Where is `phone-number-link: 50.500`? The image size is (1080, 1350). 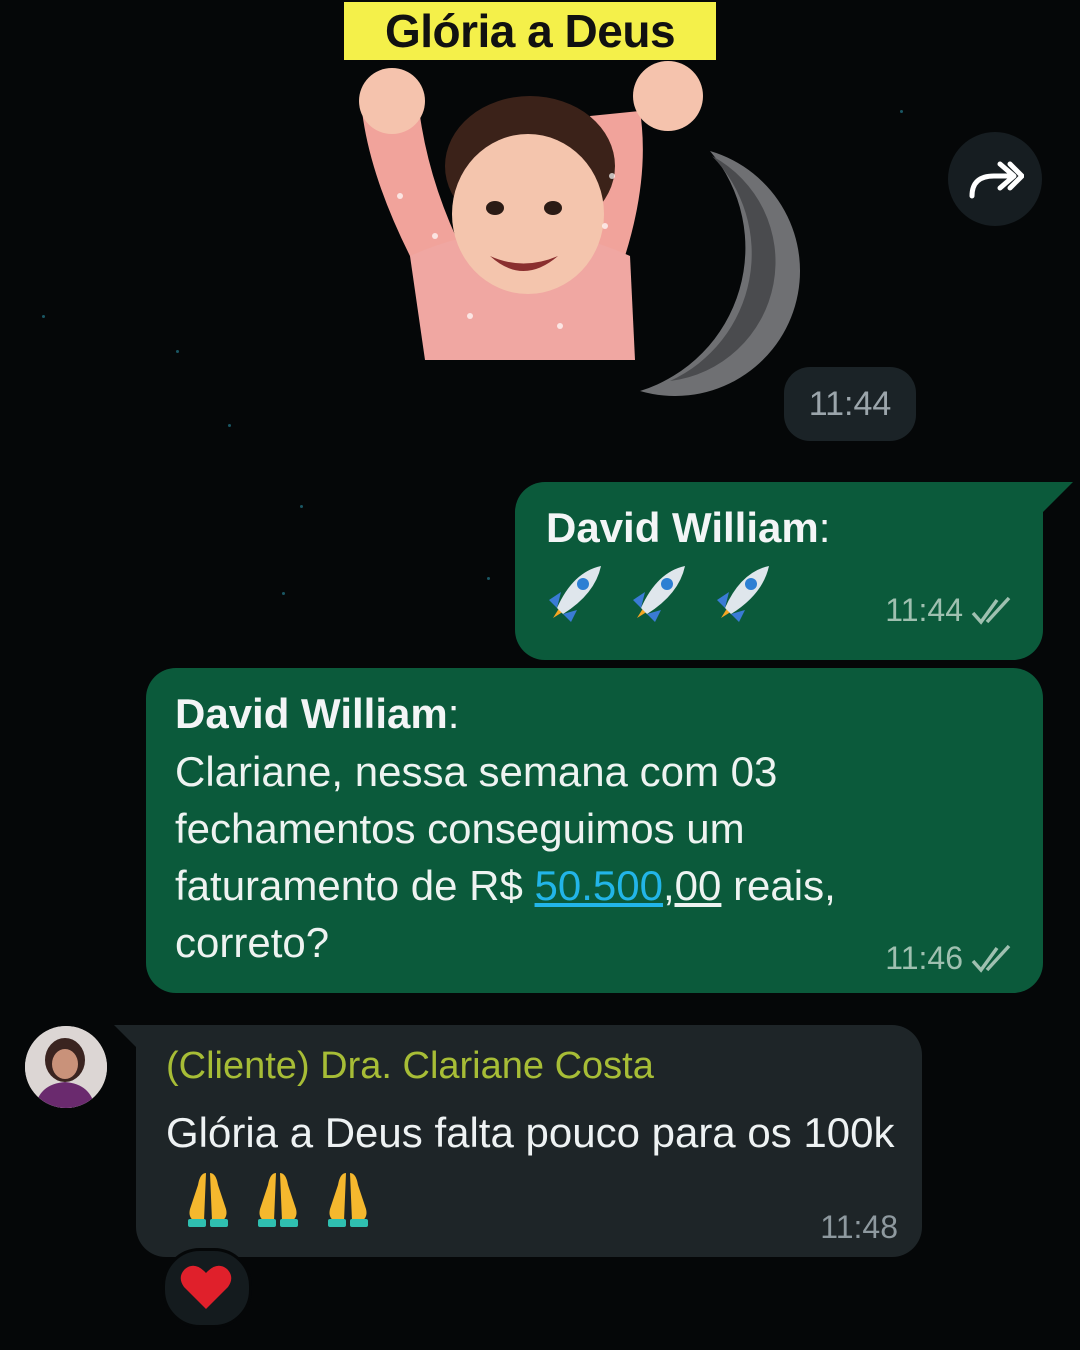
phone-number-link: 50.500 is located at coordinates (599, 885).